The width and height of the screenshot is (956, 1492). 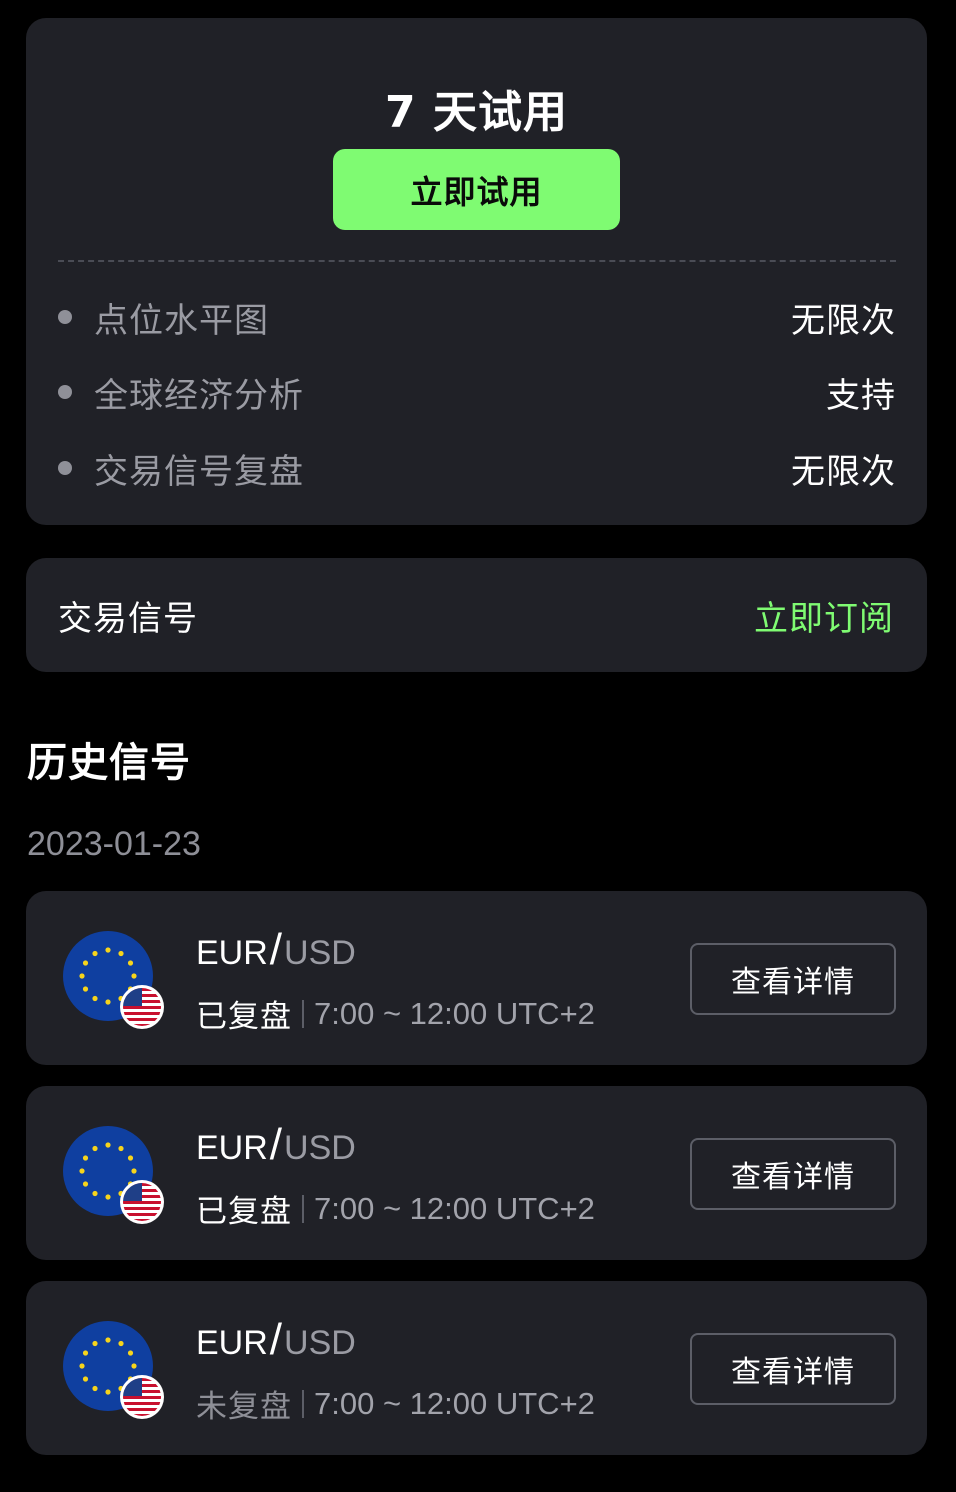 I want to click on history-title: 历史信号, so click(x=109, y=763).